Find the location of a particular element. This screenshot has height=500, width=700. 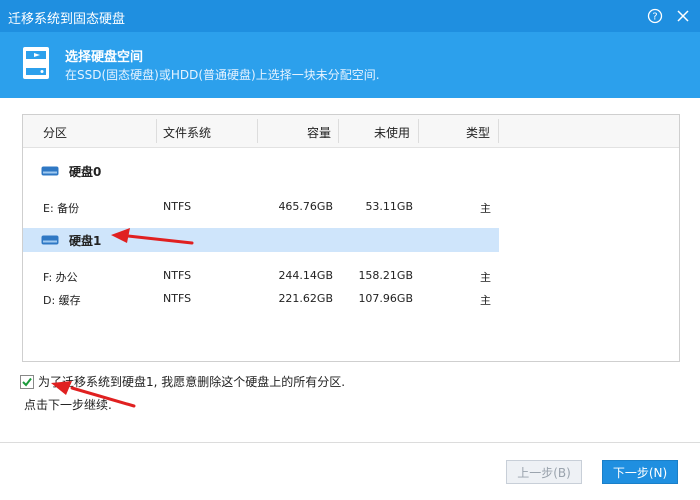

partition-free: 158.21GB is located at coordinates (385, 275).